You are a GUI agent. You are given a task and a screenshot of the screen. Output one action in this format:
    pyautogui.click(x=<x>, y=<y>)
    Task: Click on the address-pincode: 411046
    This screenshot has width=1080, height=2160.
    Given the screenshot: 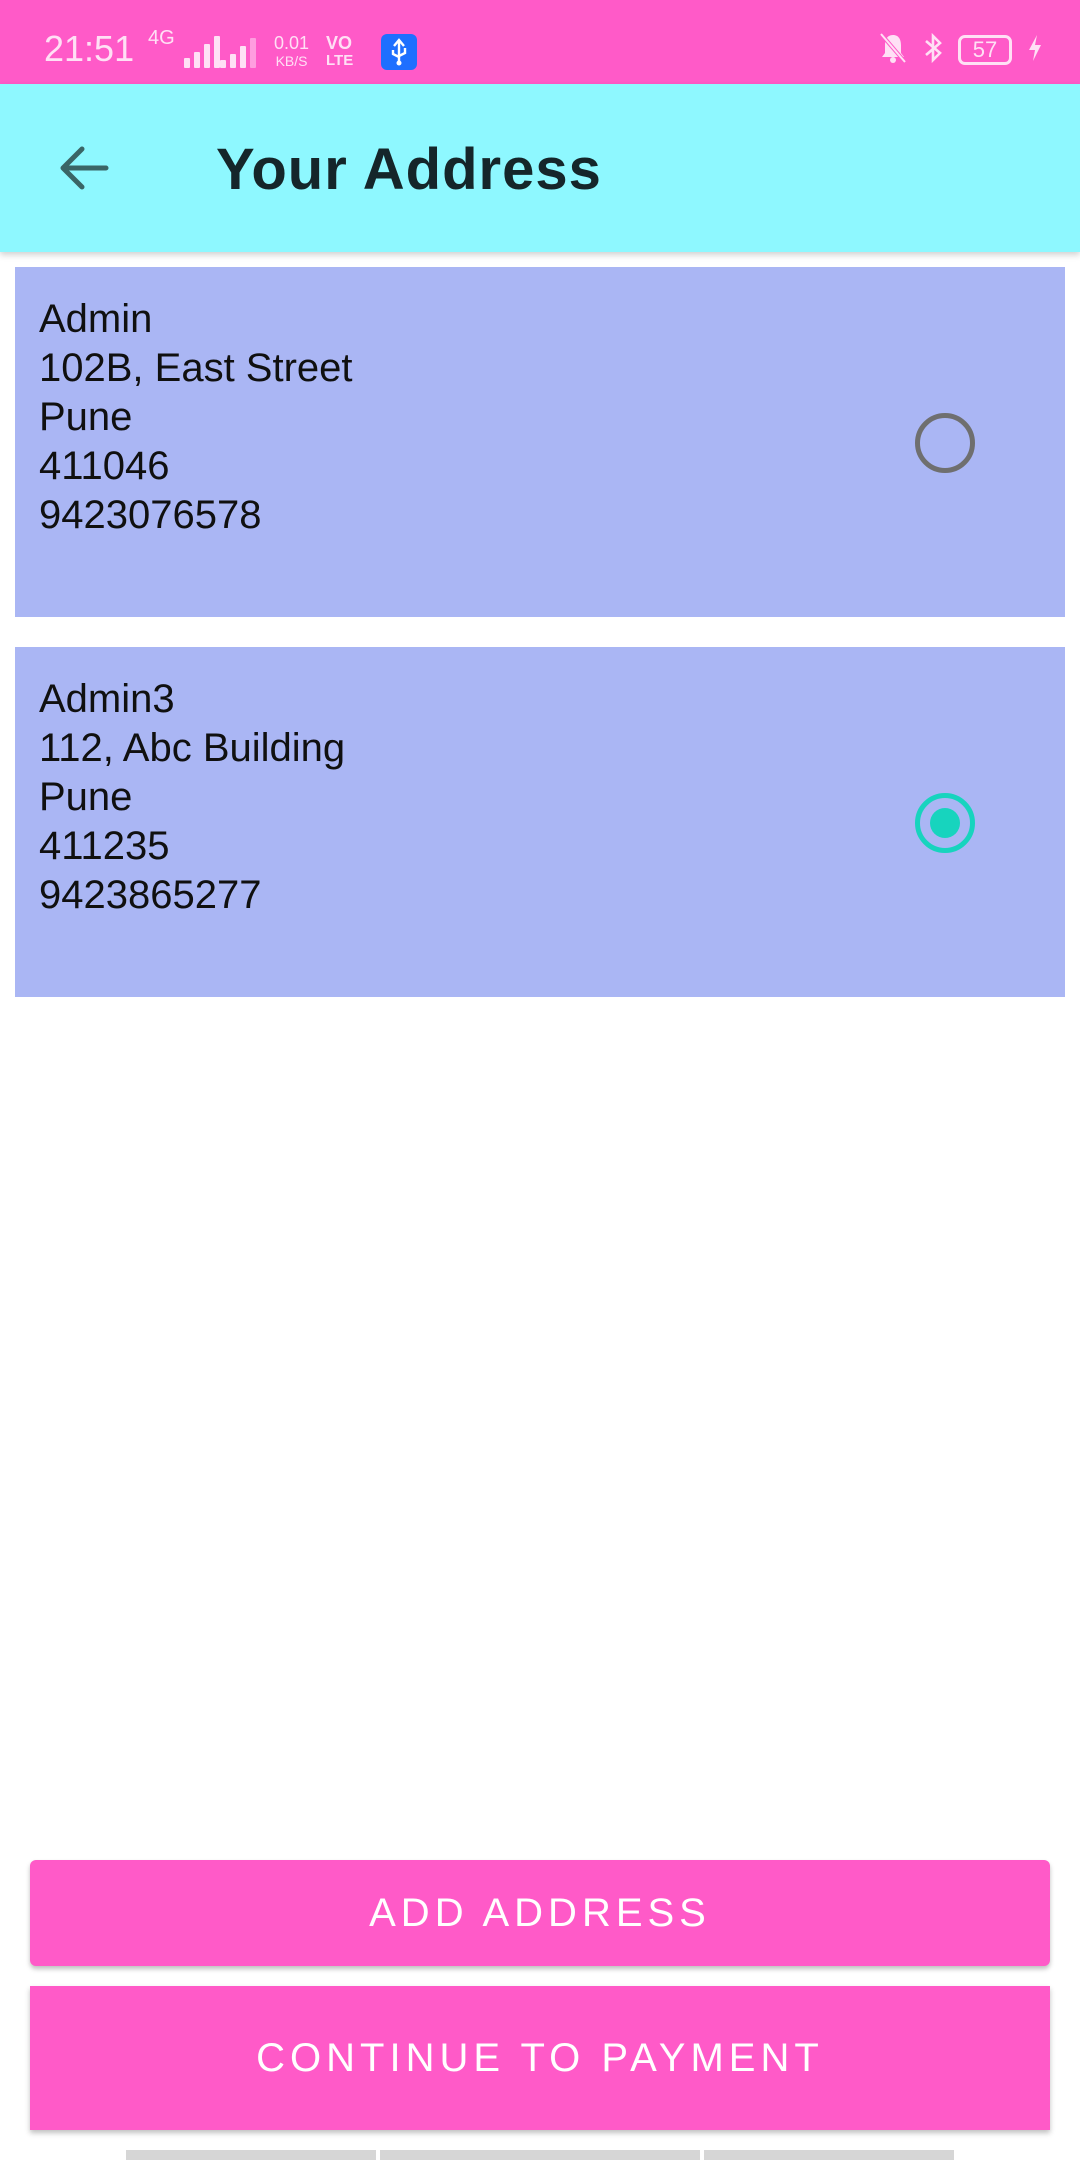 What is the action you would take?
    pyautogui.click(x=104, y=466)
    